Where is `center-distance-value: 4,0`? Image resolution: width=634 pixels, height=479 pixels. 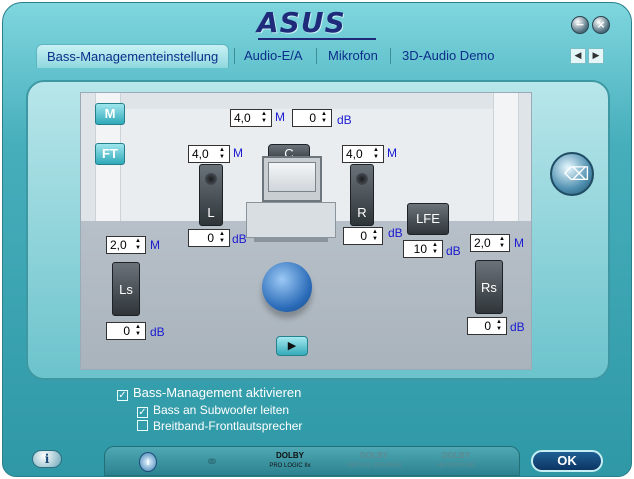 center-distance-value: 4,0 is located at coordinates (242, 118).